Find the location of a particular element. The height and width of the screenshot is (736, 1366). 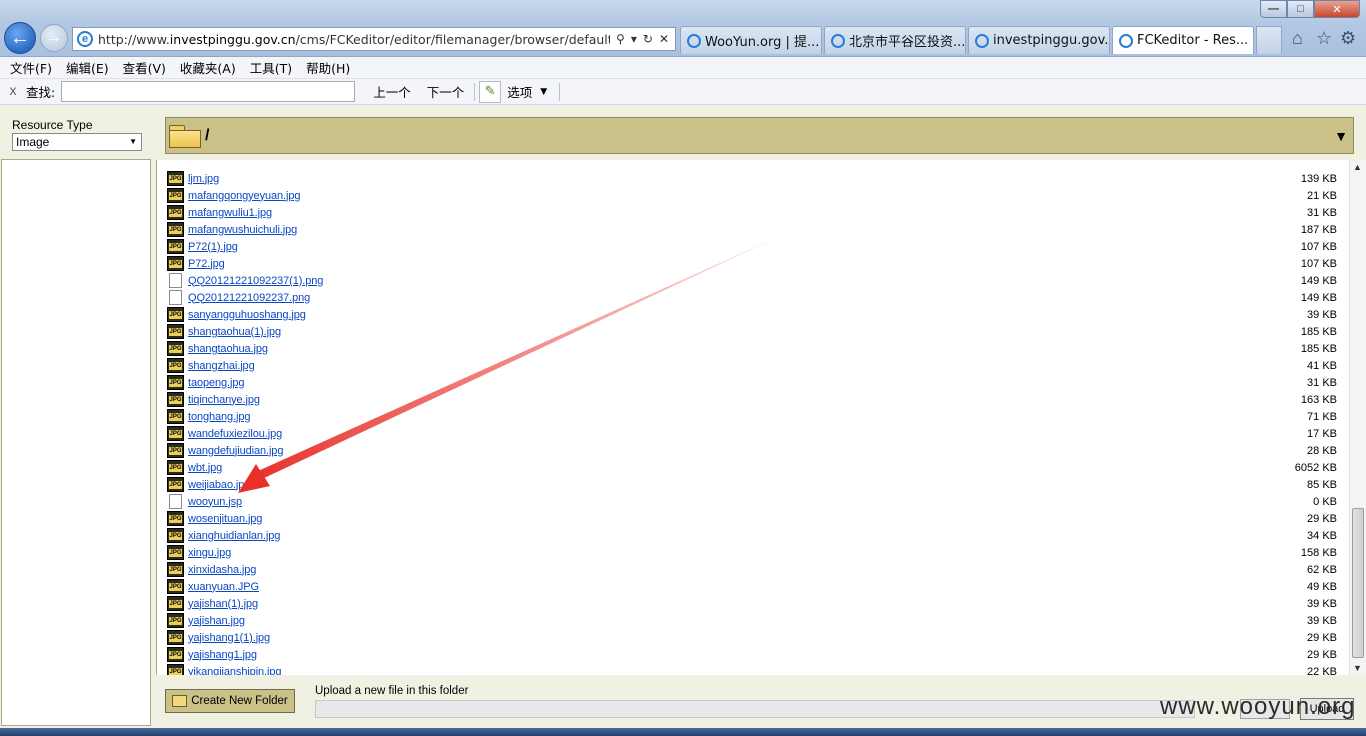

file-row: xinxidasha.jpg 62 KB is located at coordinates (752, 569).